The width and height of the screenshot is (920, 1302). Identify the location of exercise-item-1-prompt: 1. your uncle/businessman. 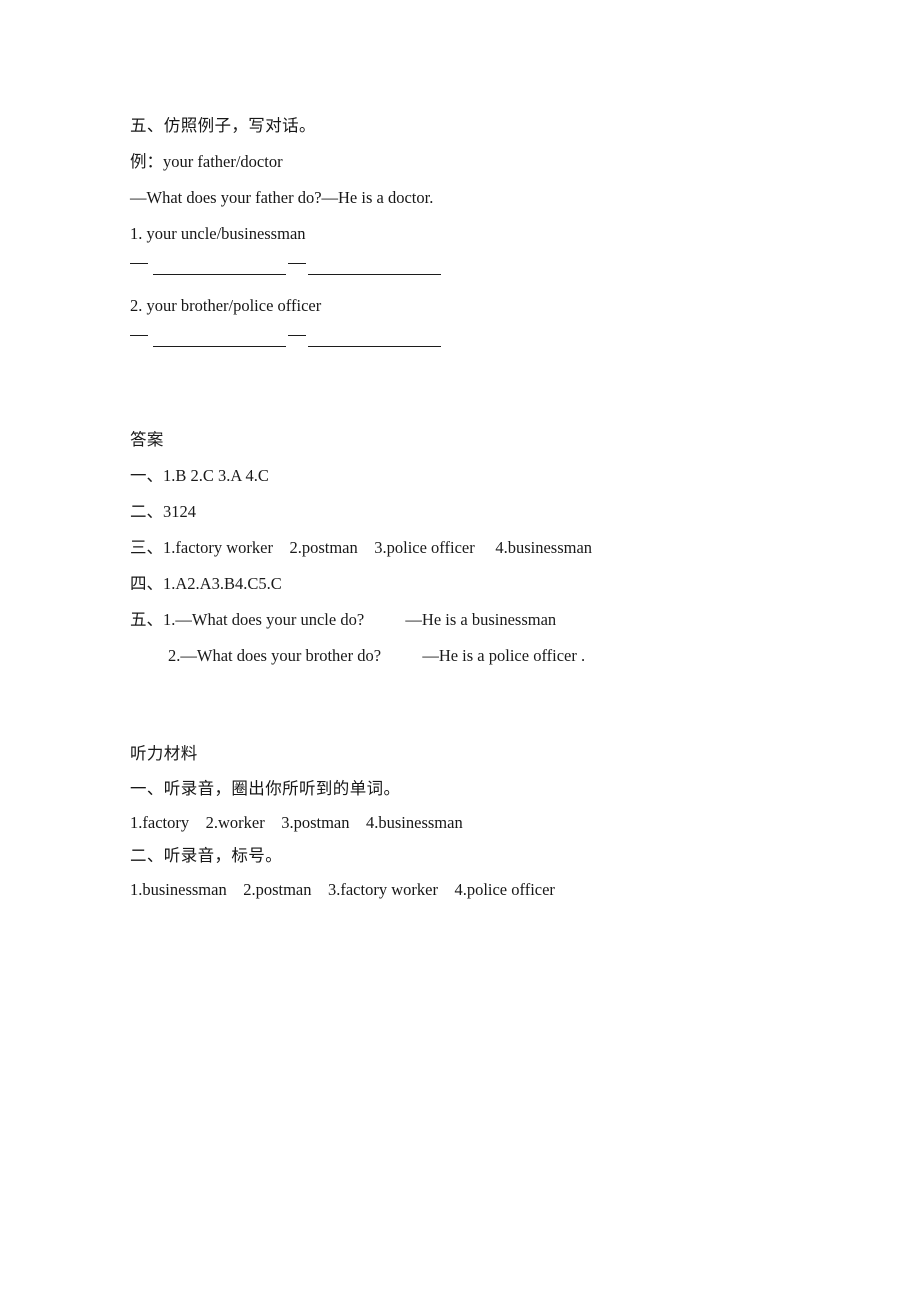
(218, 233).